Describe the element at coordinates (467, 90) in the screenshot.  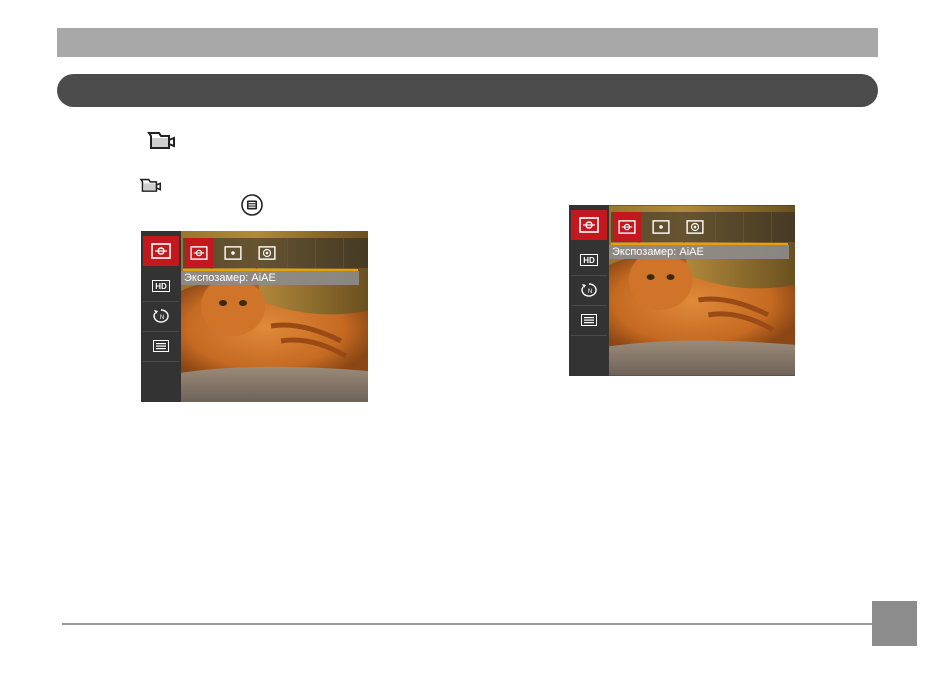
I see `section-title-bar` at that location.